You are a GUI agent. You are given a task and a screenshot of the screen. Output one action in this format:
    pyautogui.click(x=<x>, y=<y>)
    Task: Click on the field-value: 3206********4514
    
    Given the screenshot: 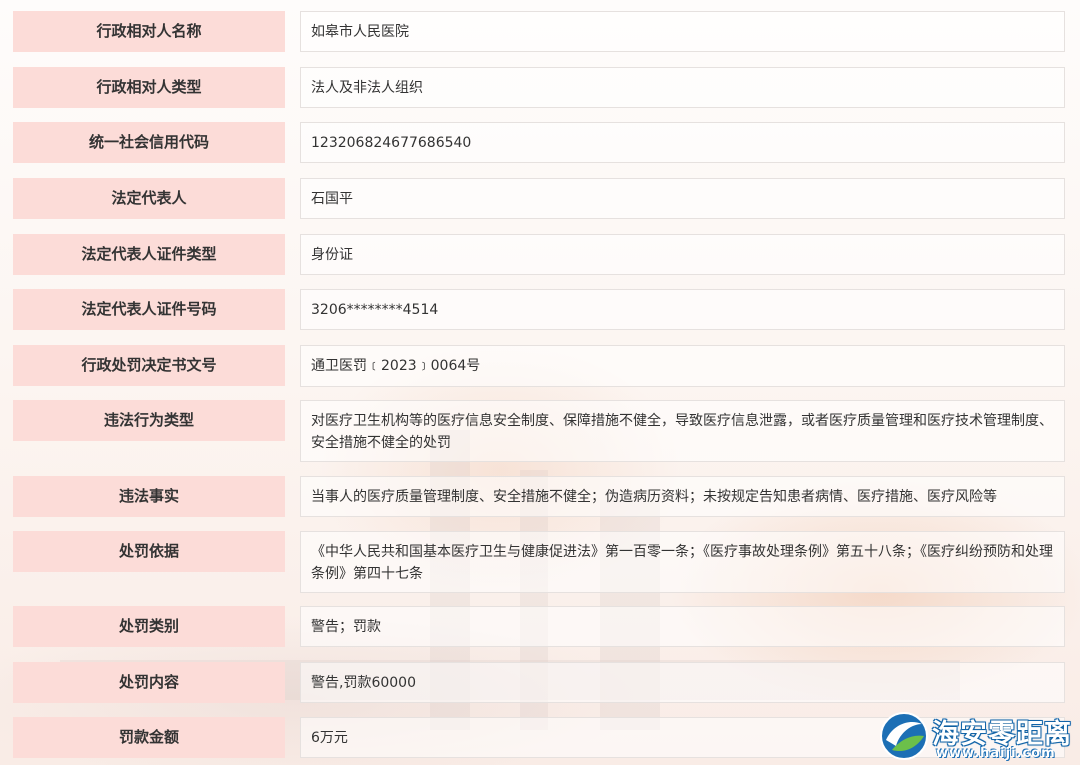 What is the action you would take?
    pyautogui.click(x=682, y=309)
    